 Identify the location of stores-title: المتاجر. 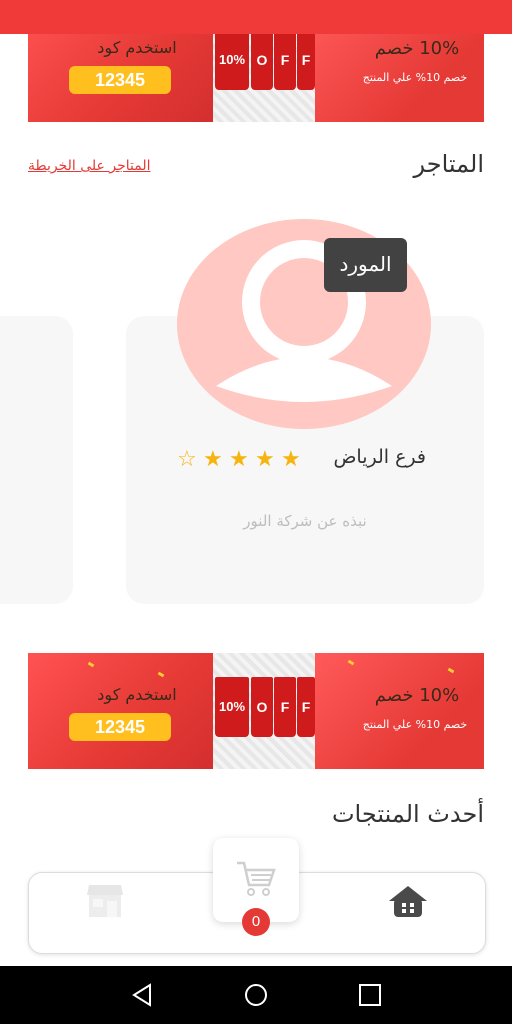
(449, 164).